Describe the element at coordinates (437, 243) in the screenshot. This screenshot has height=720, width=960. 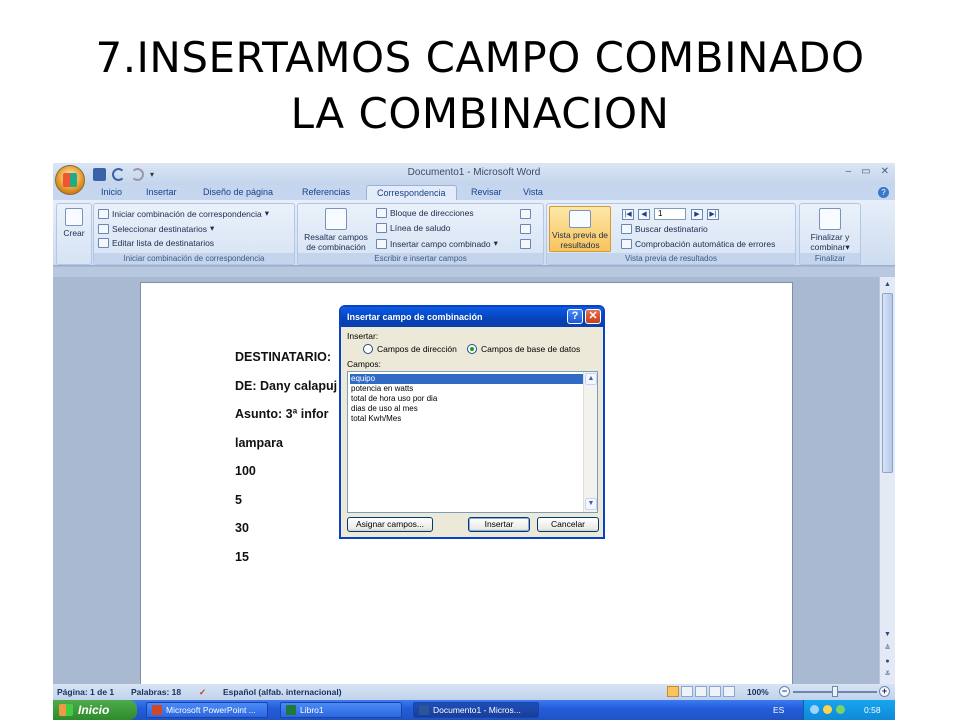
I see `insertar-campo-combinado-button: Insertar campo combinado ▾` at that location.